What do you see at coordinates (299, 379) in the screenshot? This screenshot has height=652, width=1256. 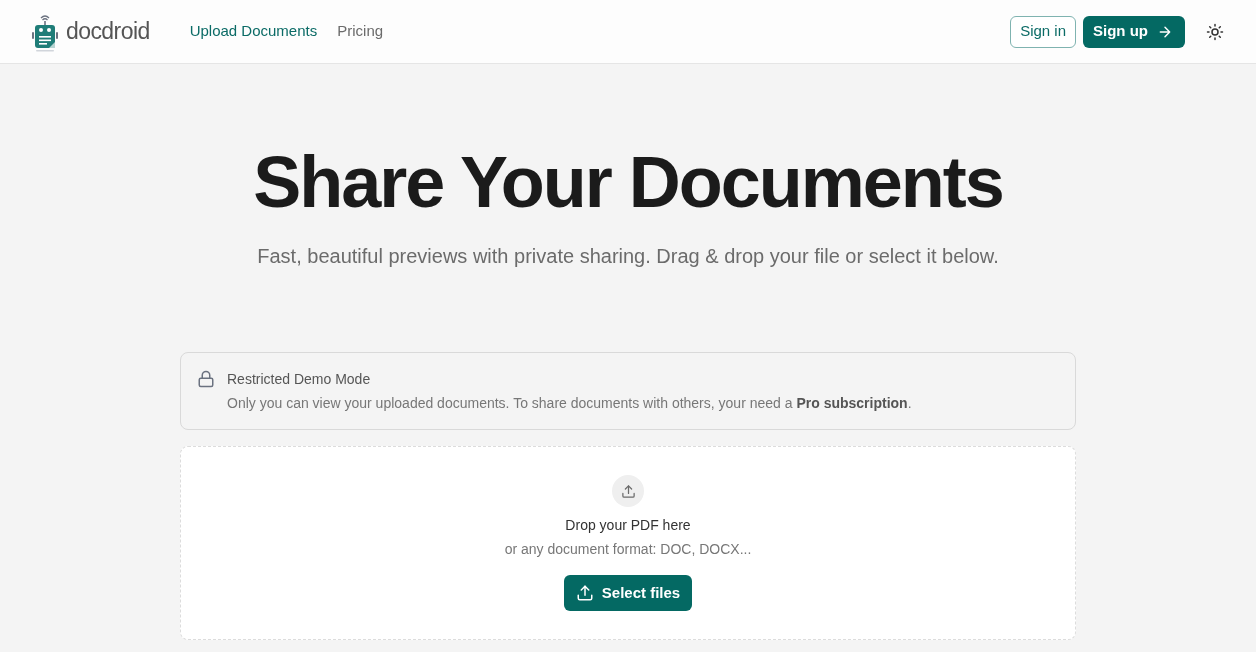 I see `notice-title: Restricted Demo Mode` at bounding box center [299, 379].